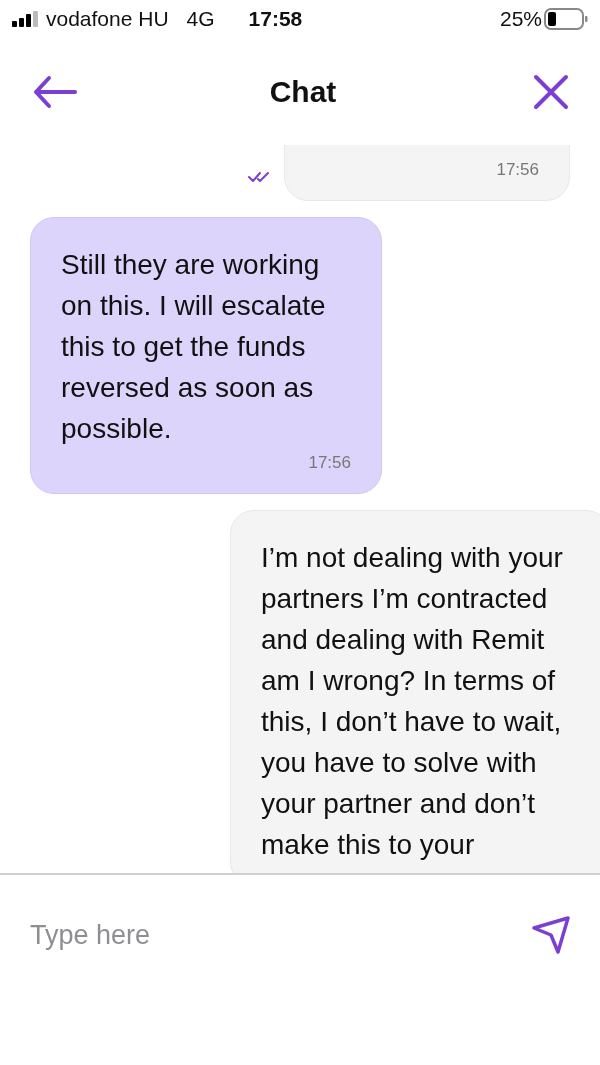 Image resolution: width=600 pixels, height=1065 pixels. Describe the element at coordinates (303, 91) in the screenshot. I see `chat-title: Chat` at that location.